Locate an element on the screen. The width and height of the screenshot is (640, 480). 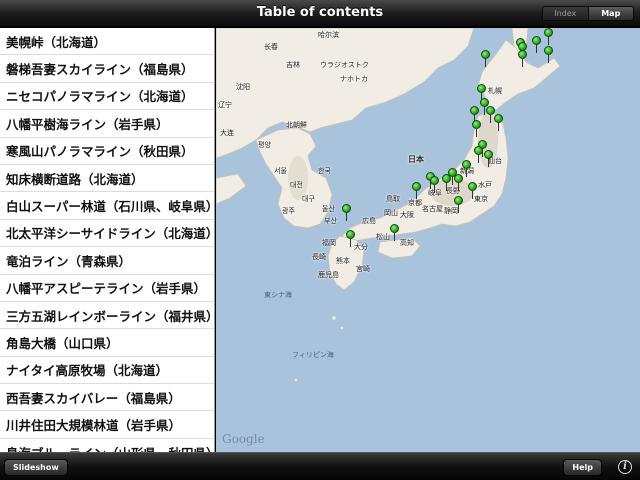
label-mito: 水戸 is located at coordinates (485, 185).